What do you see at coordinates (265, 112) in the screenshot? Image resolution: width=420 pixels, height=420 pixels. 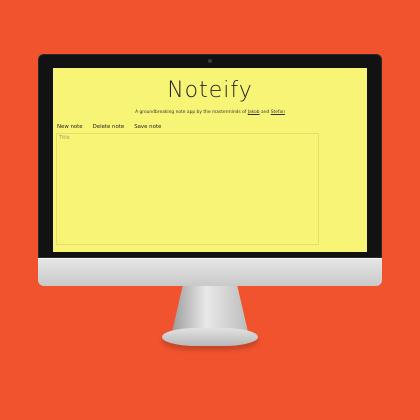 I see `subtitle-joiner: and` at bounding box center [265, 112].